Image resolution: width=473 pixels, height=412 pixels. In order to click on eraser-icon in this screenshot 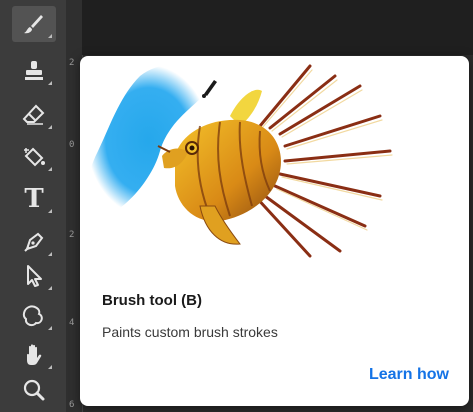, I will do `click(33, 114)`.